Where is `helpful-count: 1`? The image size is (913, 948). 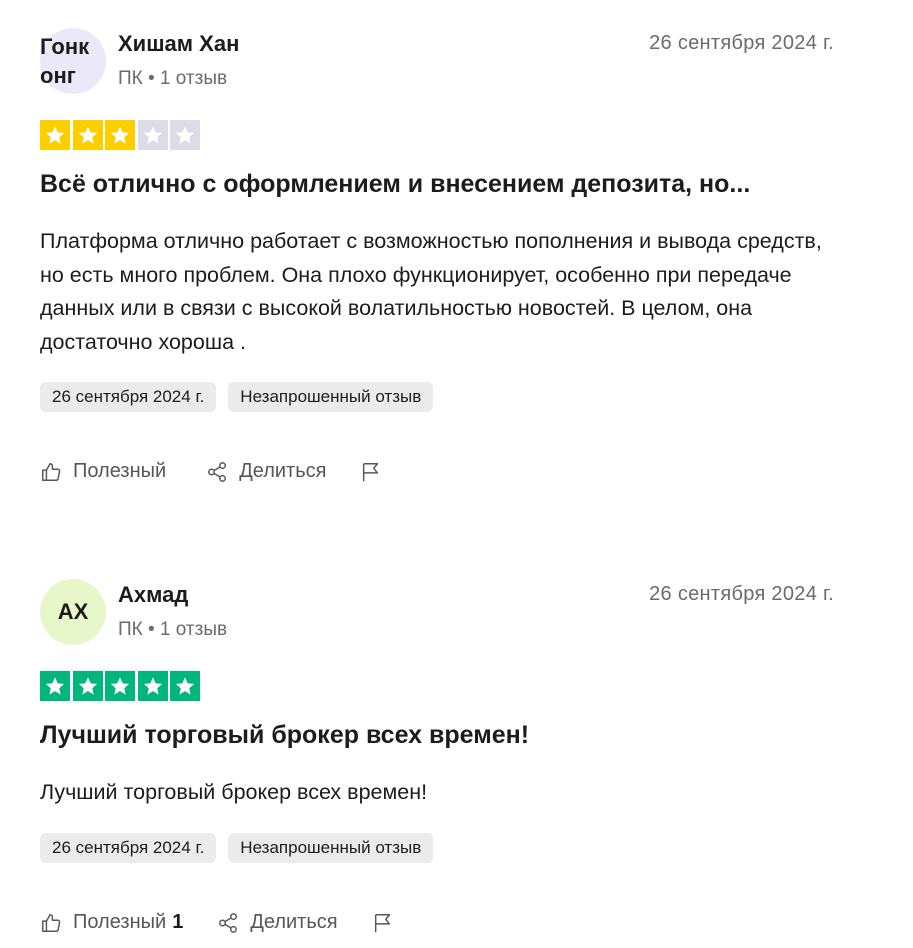 helpful-count: 1 is located at coordinates (178, 922).